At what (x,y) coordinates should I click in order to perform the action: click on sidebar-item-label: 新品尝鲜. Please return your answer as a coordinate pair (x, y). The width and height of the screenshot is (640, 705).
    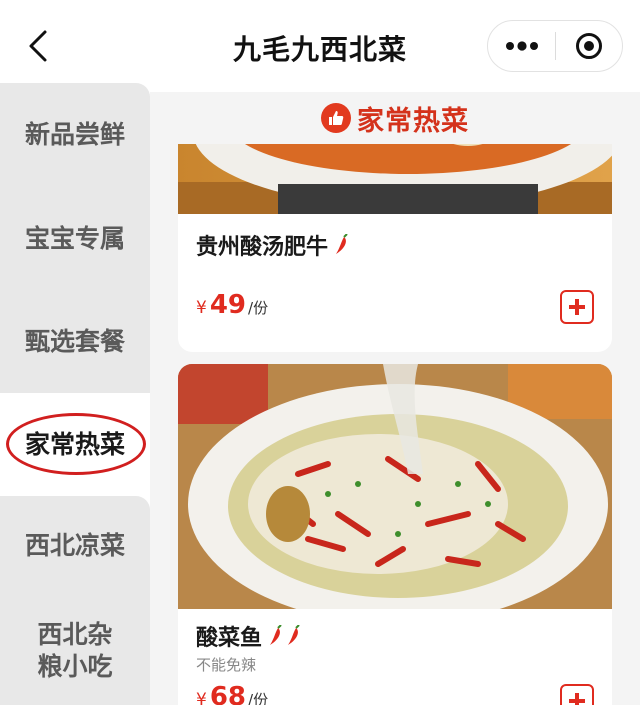
    Looking at the image, I should click on (74, 135).